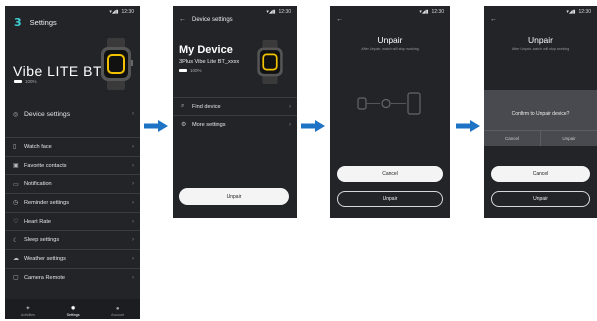 The width and height of the screenshot is (597, 321). I want to click on menu-item-label: Weather settings, so click(45, 258).